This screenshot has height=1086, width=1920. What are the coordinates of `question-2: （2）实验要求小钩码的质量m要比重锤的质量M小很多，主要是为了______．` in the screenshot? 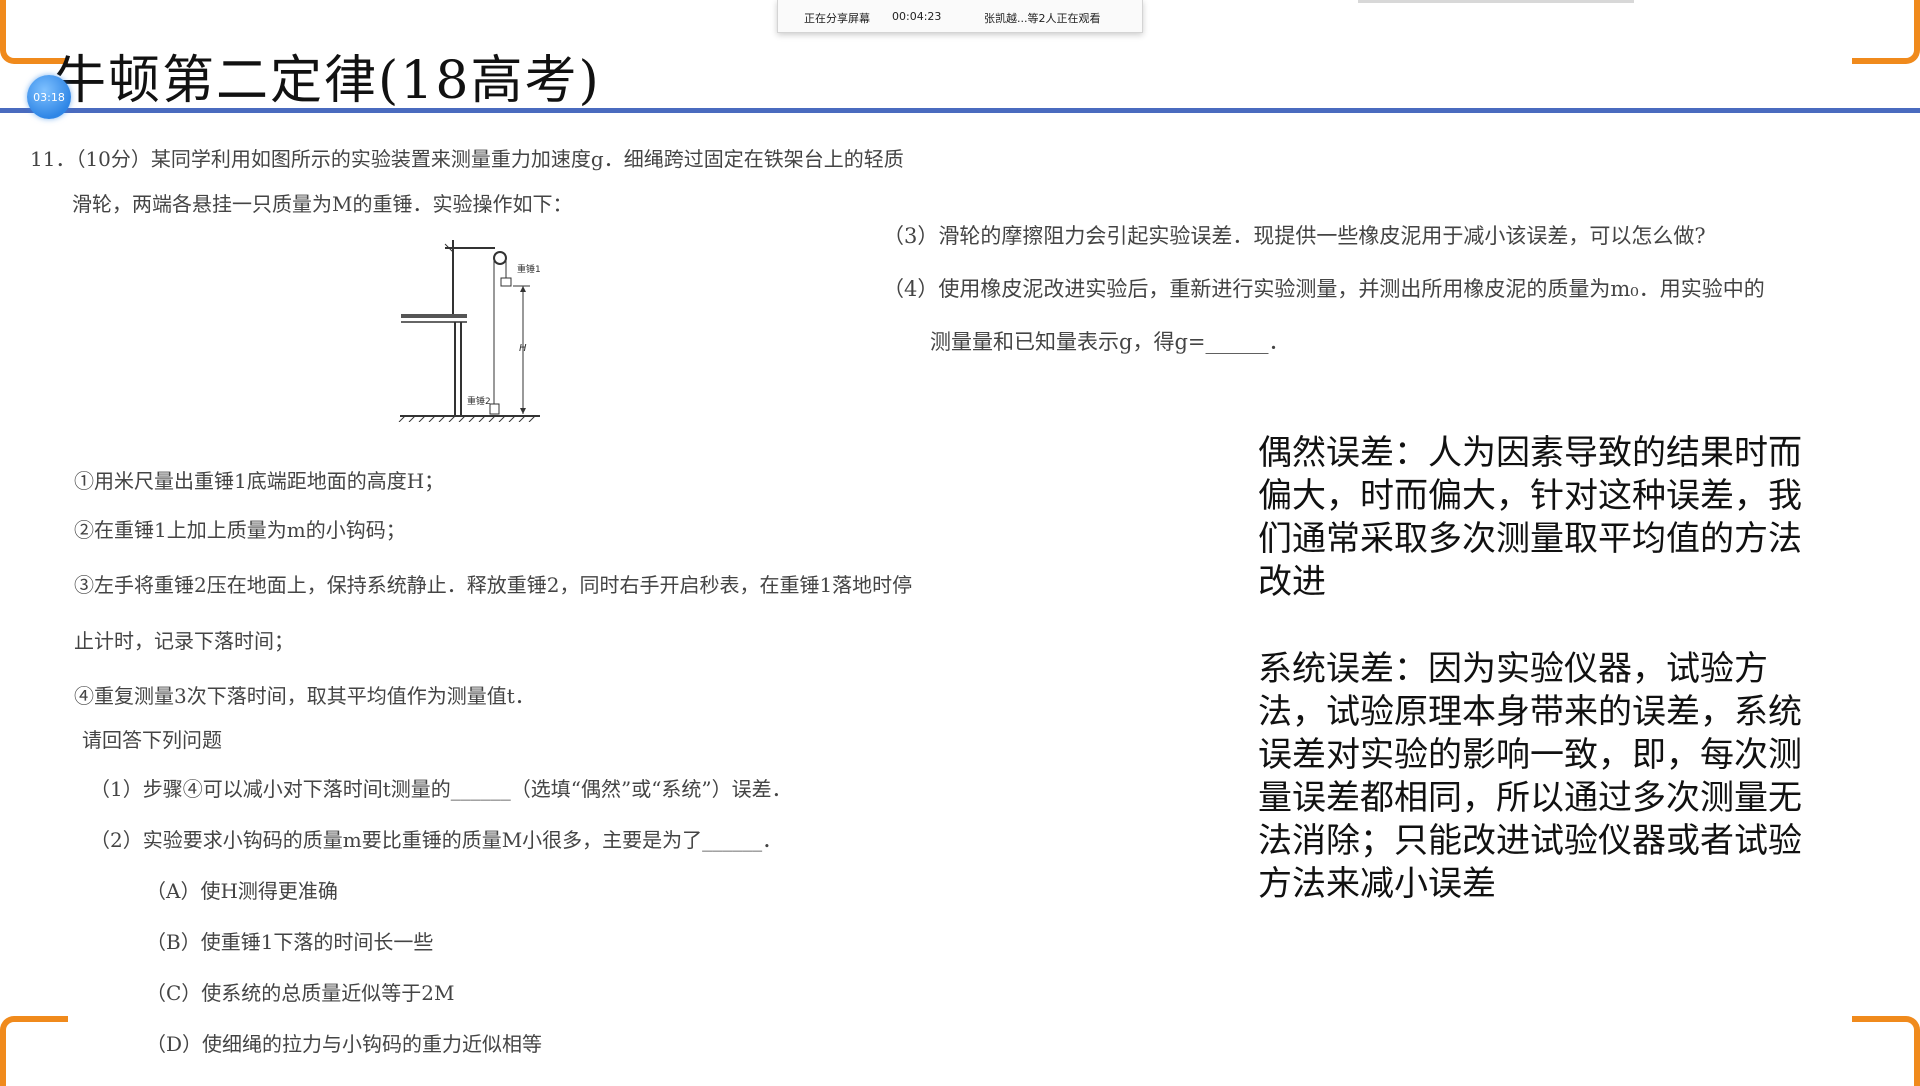 It's located at (436, 840).